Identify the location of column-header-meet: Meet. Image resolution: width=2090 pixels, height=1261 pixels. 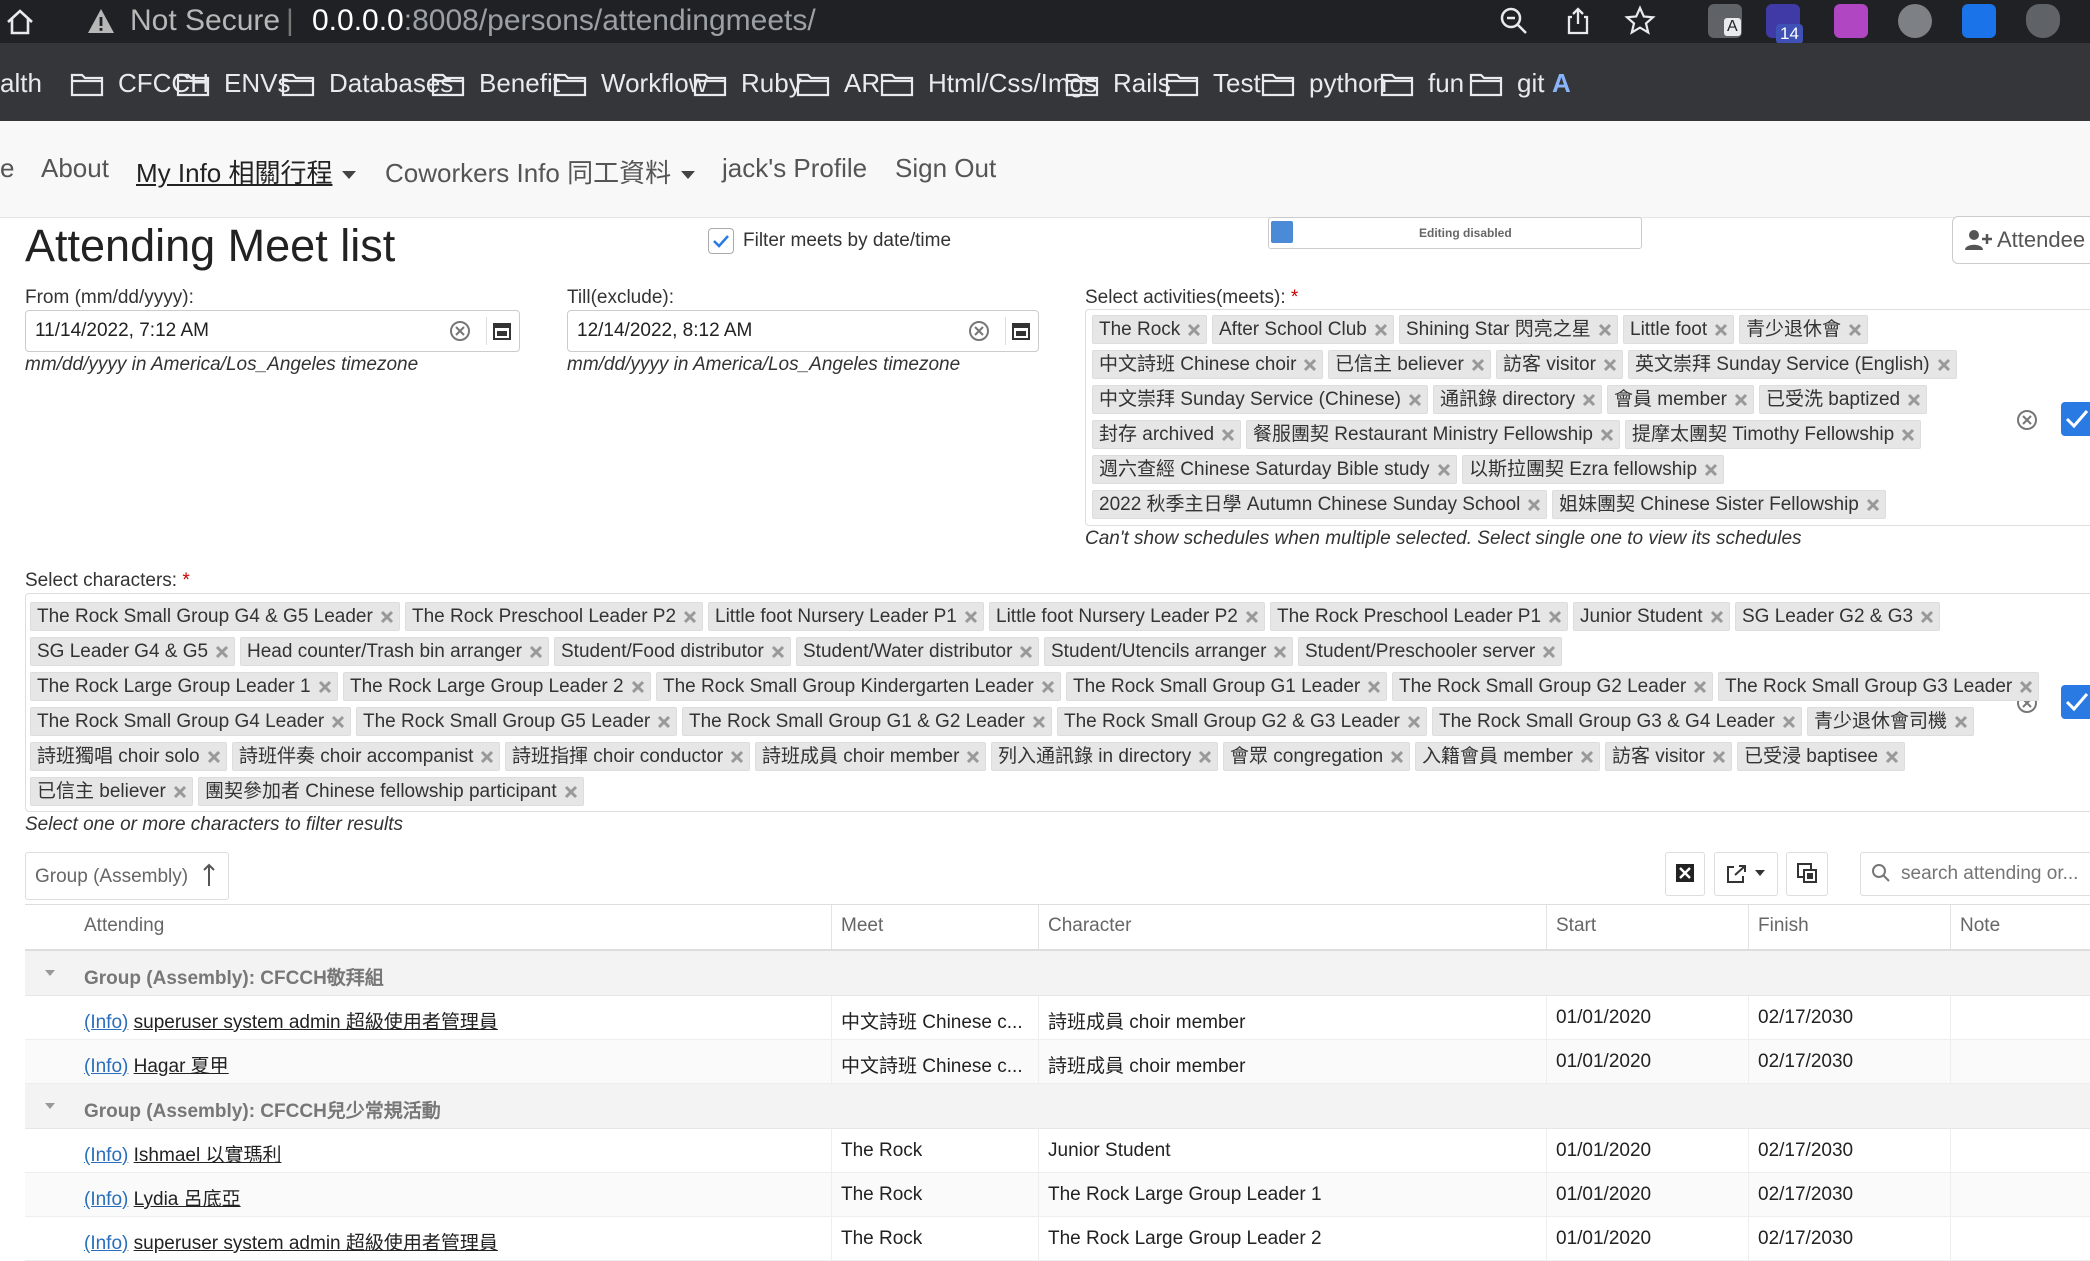
(934, 927).